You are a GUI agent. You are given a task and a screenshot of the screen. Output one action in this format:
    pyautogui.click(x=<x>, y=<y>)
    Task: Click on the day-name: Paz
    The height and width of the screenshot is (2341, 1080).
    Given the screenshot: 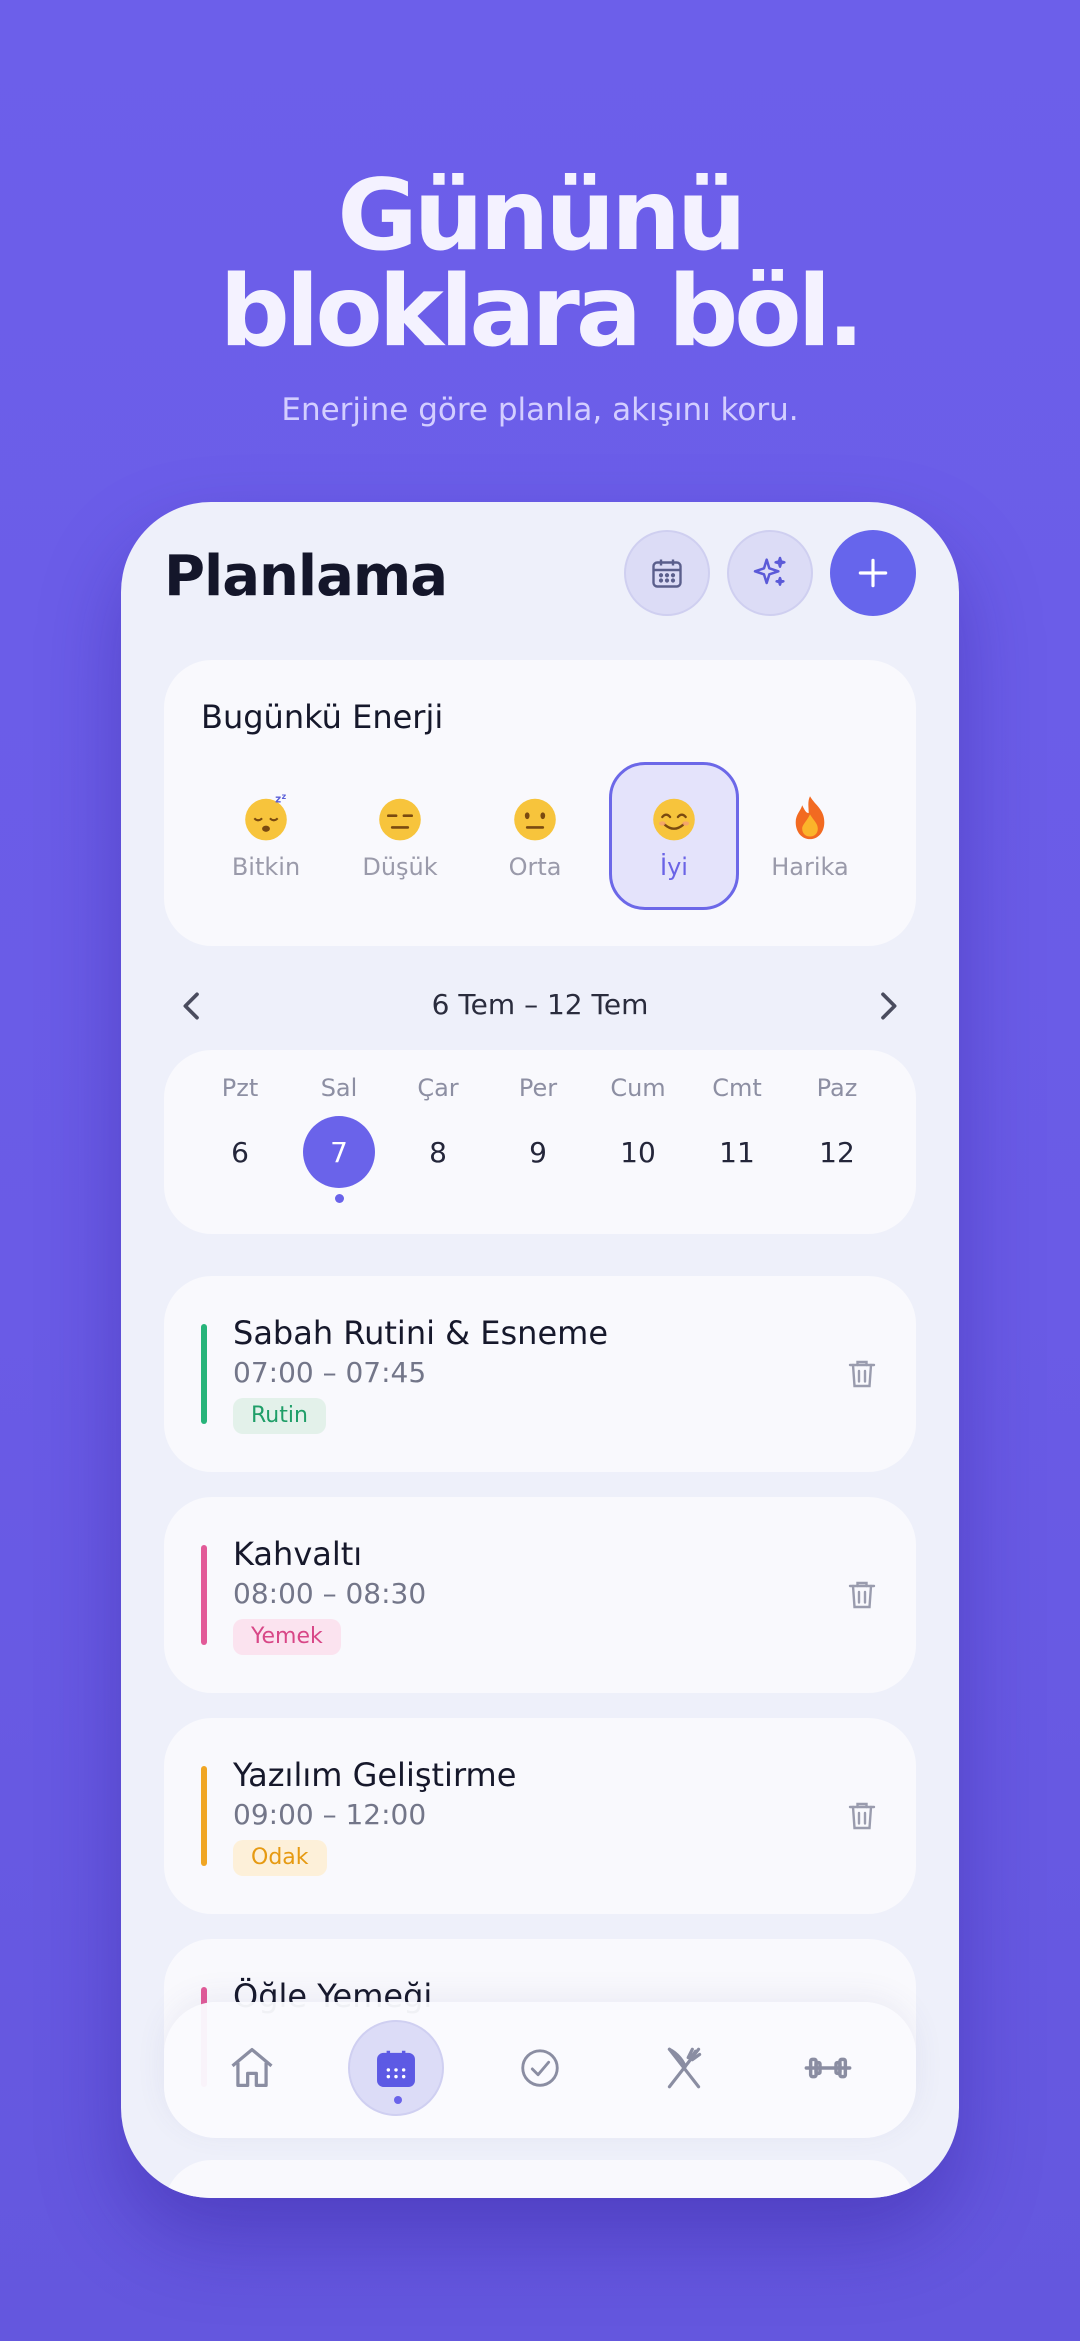 What is the action you would take?
    pyautogui.click(x=837, y=1088)
    